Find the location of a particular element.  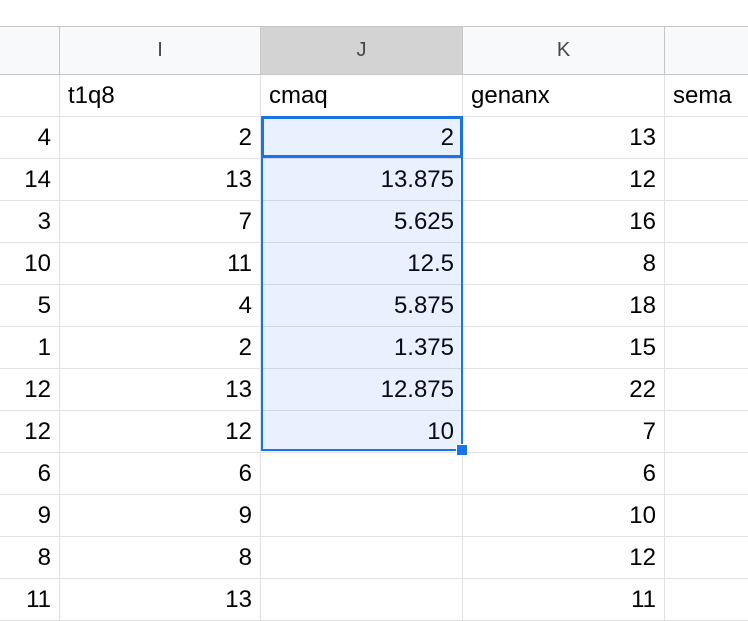

table-row: 12 12 10 7 is located at coordinates (374, 432).